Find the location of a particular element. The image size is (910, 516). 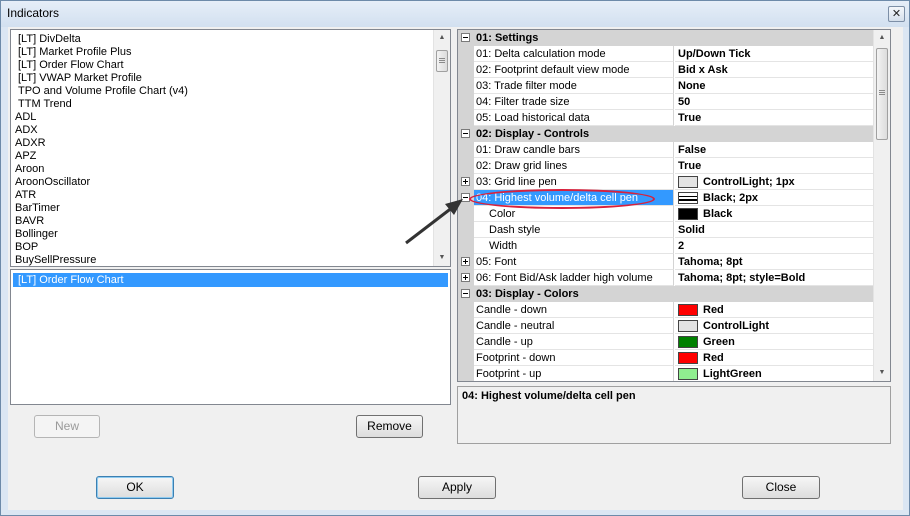

property-name: Footprint - down is located at coordinates (574, 358).